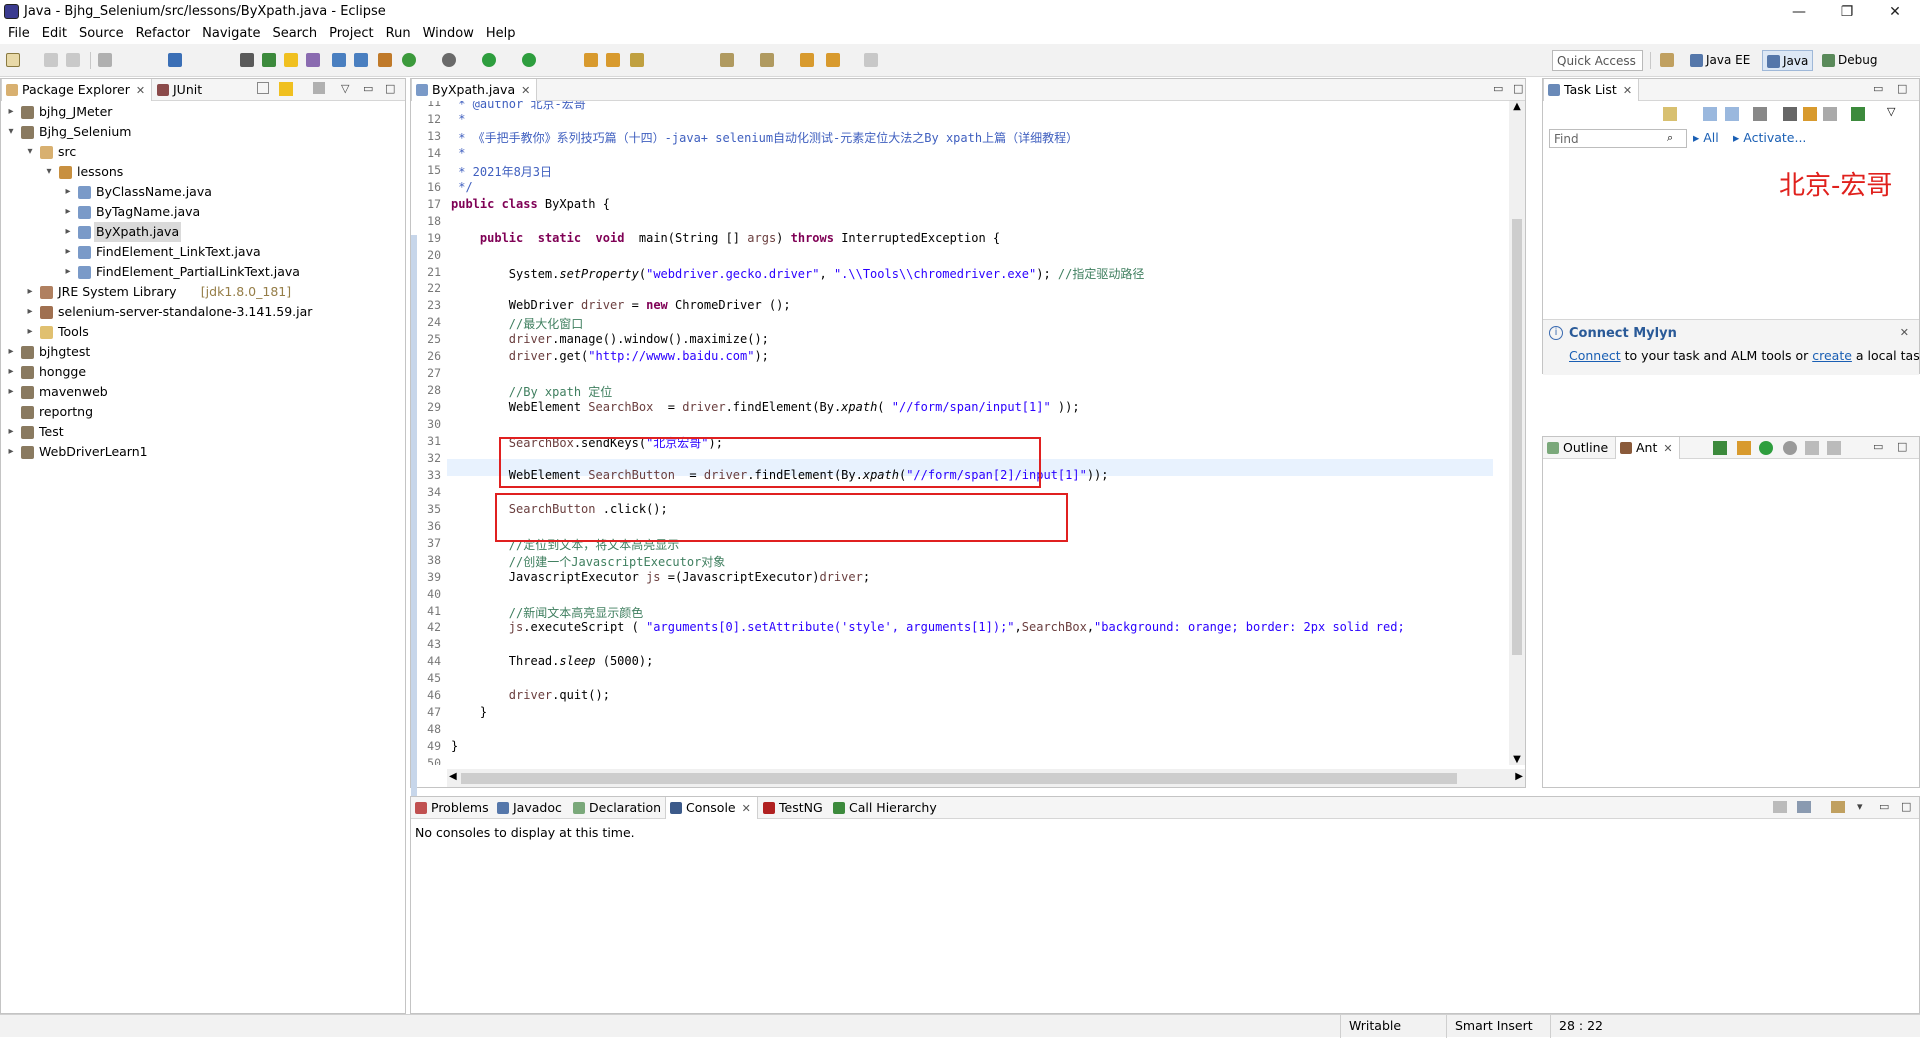 The width and height of the screenshot is (1920, 1038). Describe the element at coordinates (201, 452) in the screenshot. I see `tree-item: ▸ WebDriverLearn1` at that location.